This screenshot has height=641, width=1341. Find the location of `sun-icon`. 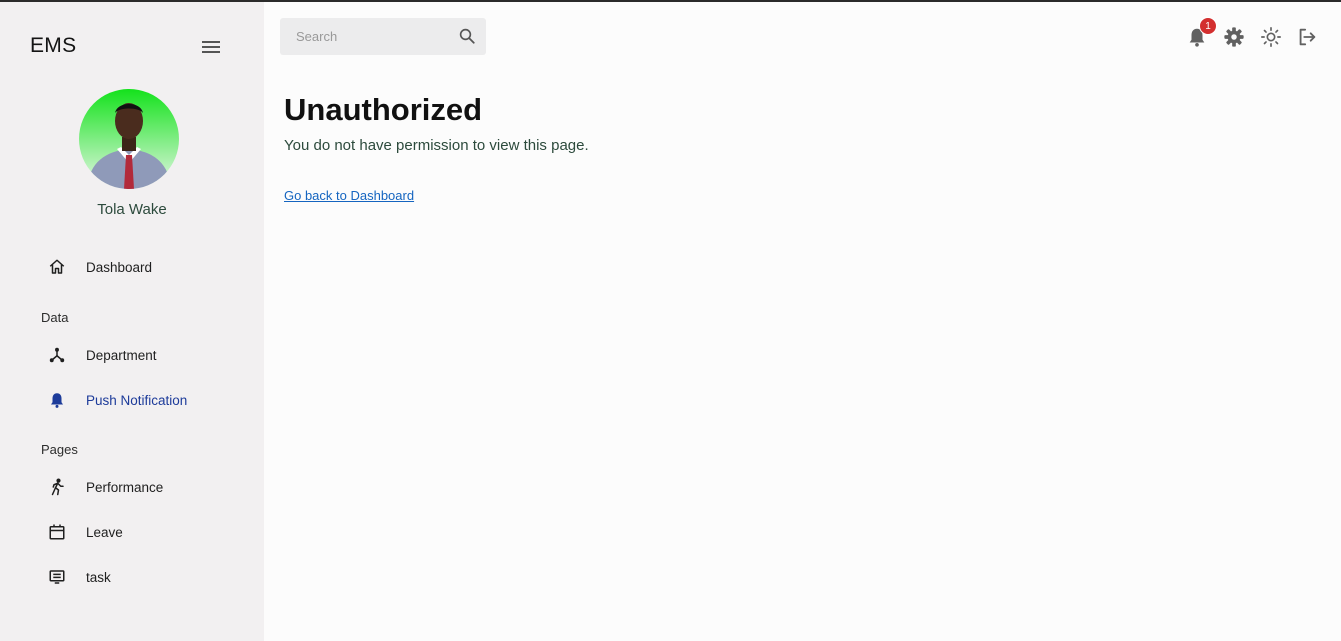

sun-icon is located at coordinates (1271, 39).